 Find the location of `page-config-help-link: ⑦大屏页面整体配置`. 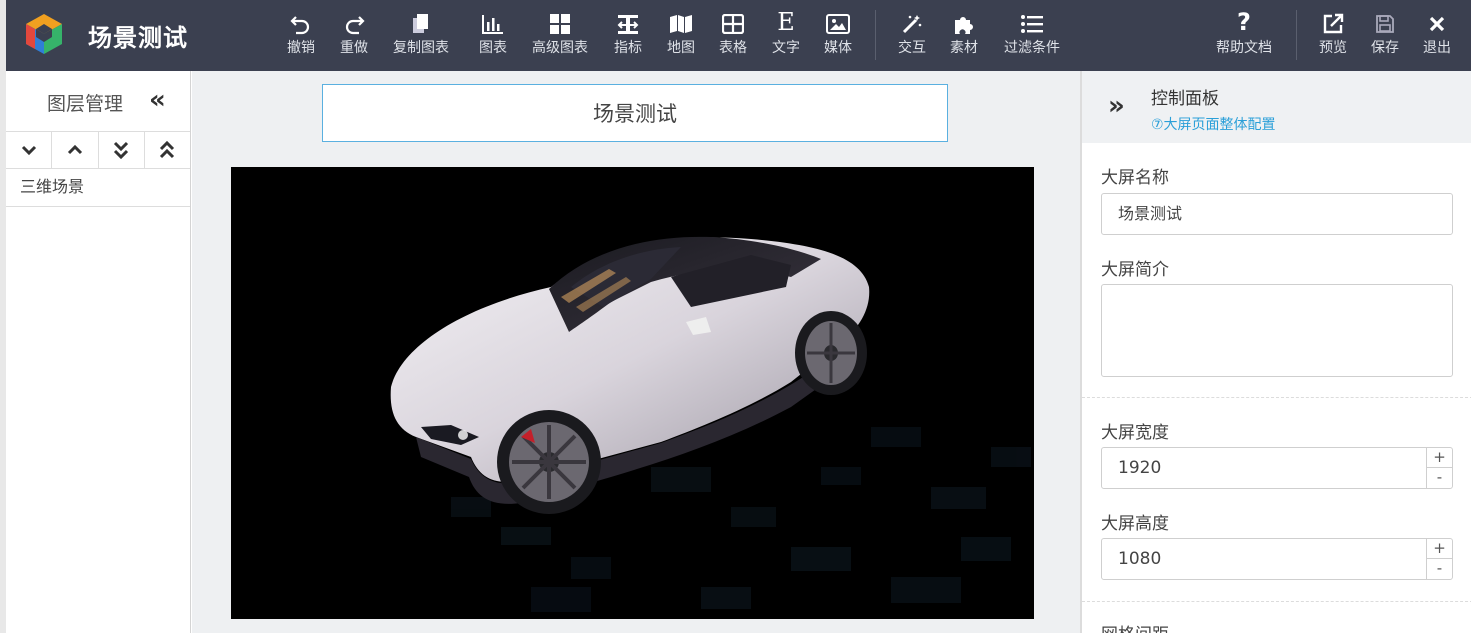

page-config-help-link: ⑦大屏页面整体配置 is located at coordinates (1213, 124).